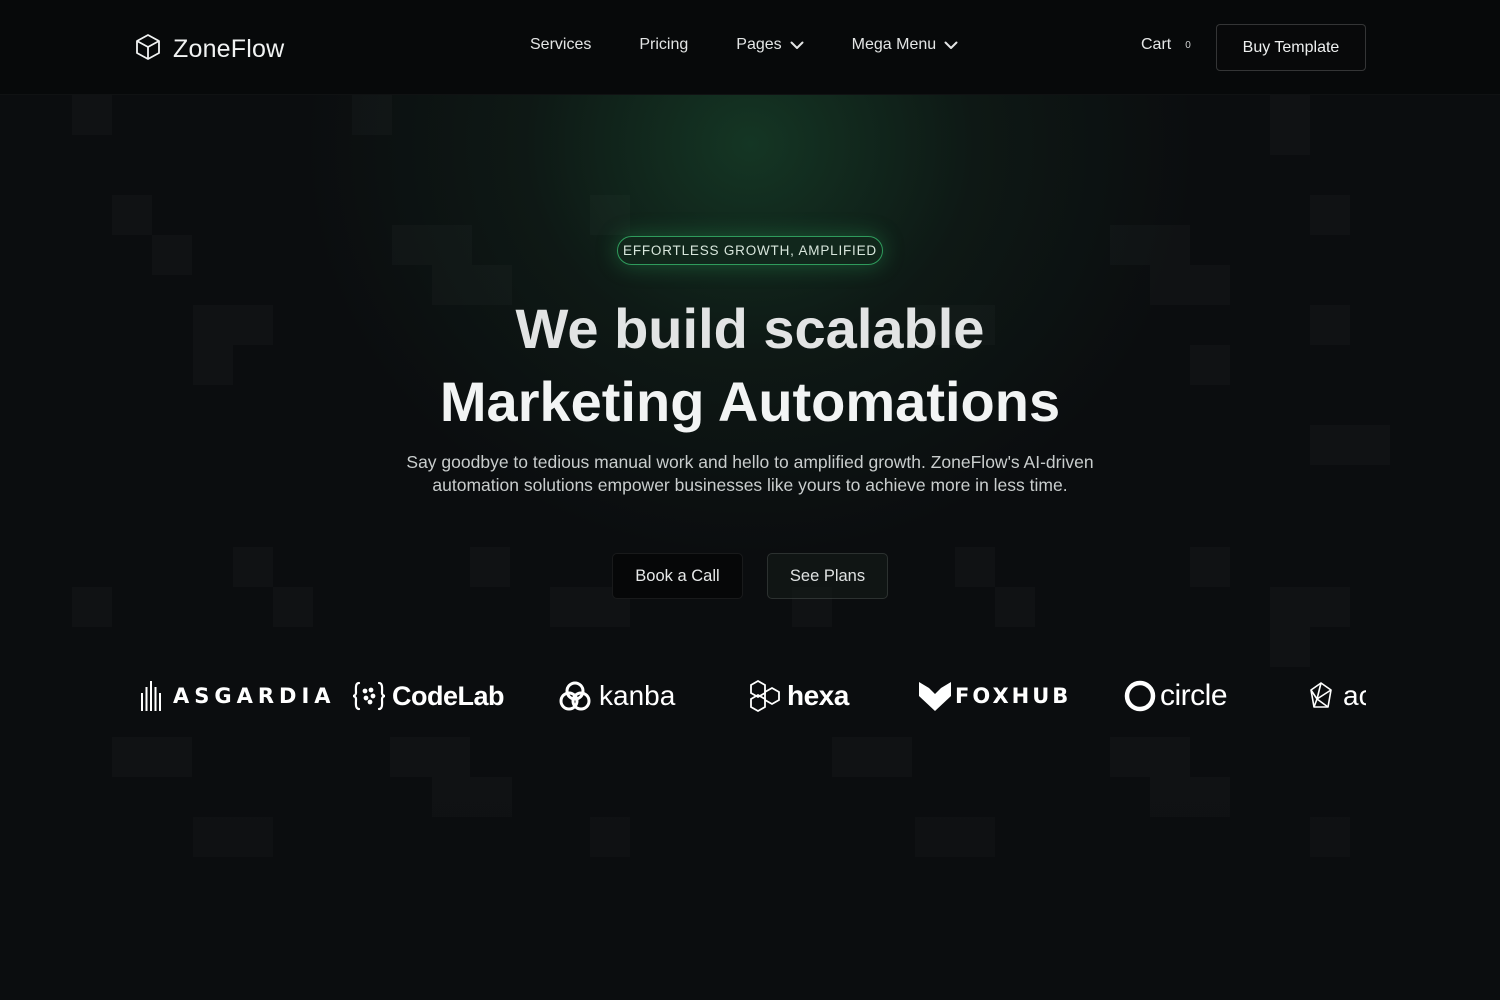 This screenshot has height=1000, width=1500. What do you see at coordinates (1337, 696) in the screenshot?
I see `client-logo-ac: ac` at bounding box center [1337, 696].